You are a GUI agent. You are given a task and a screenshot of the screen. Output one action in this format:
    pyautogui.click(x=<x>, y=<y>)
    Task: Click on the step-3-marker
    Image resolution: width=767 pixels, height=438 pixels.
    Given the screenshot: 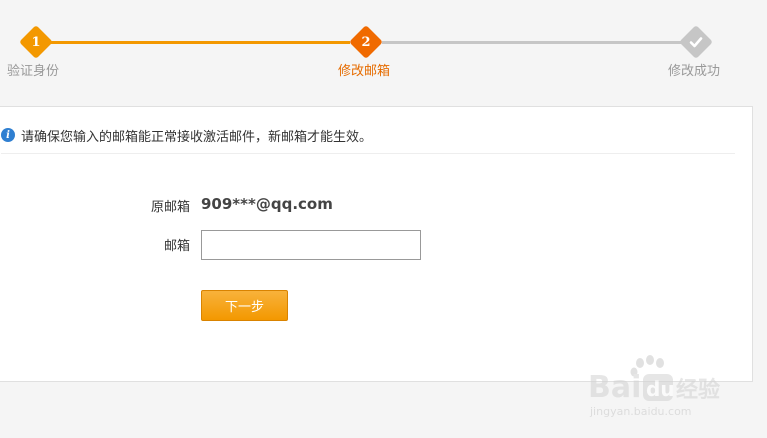 What is the action you would take?
    pyautogui.click(x=696, y=42)
    